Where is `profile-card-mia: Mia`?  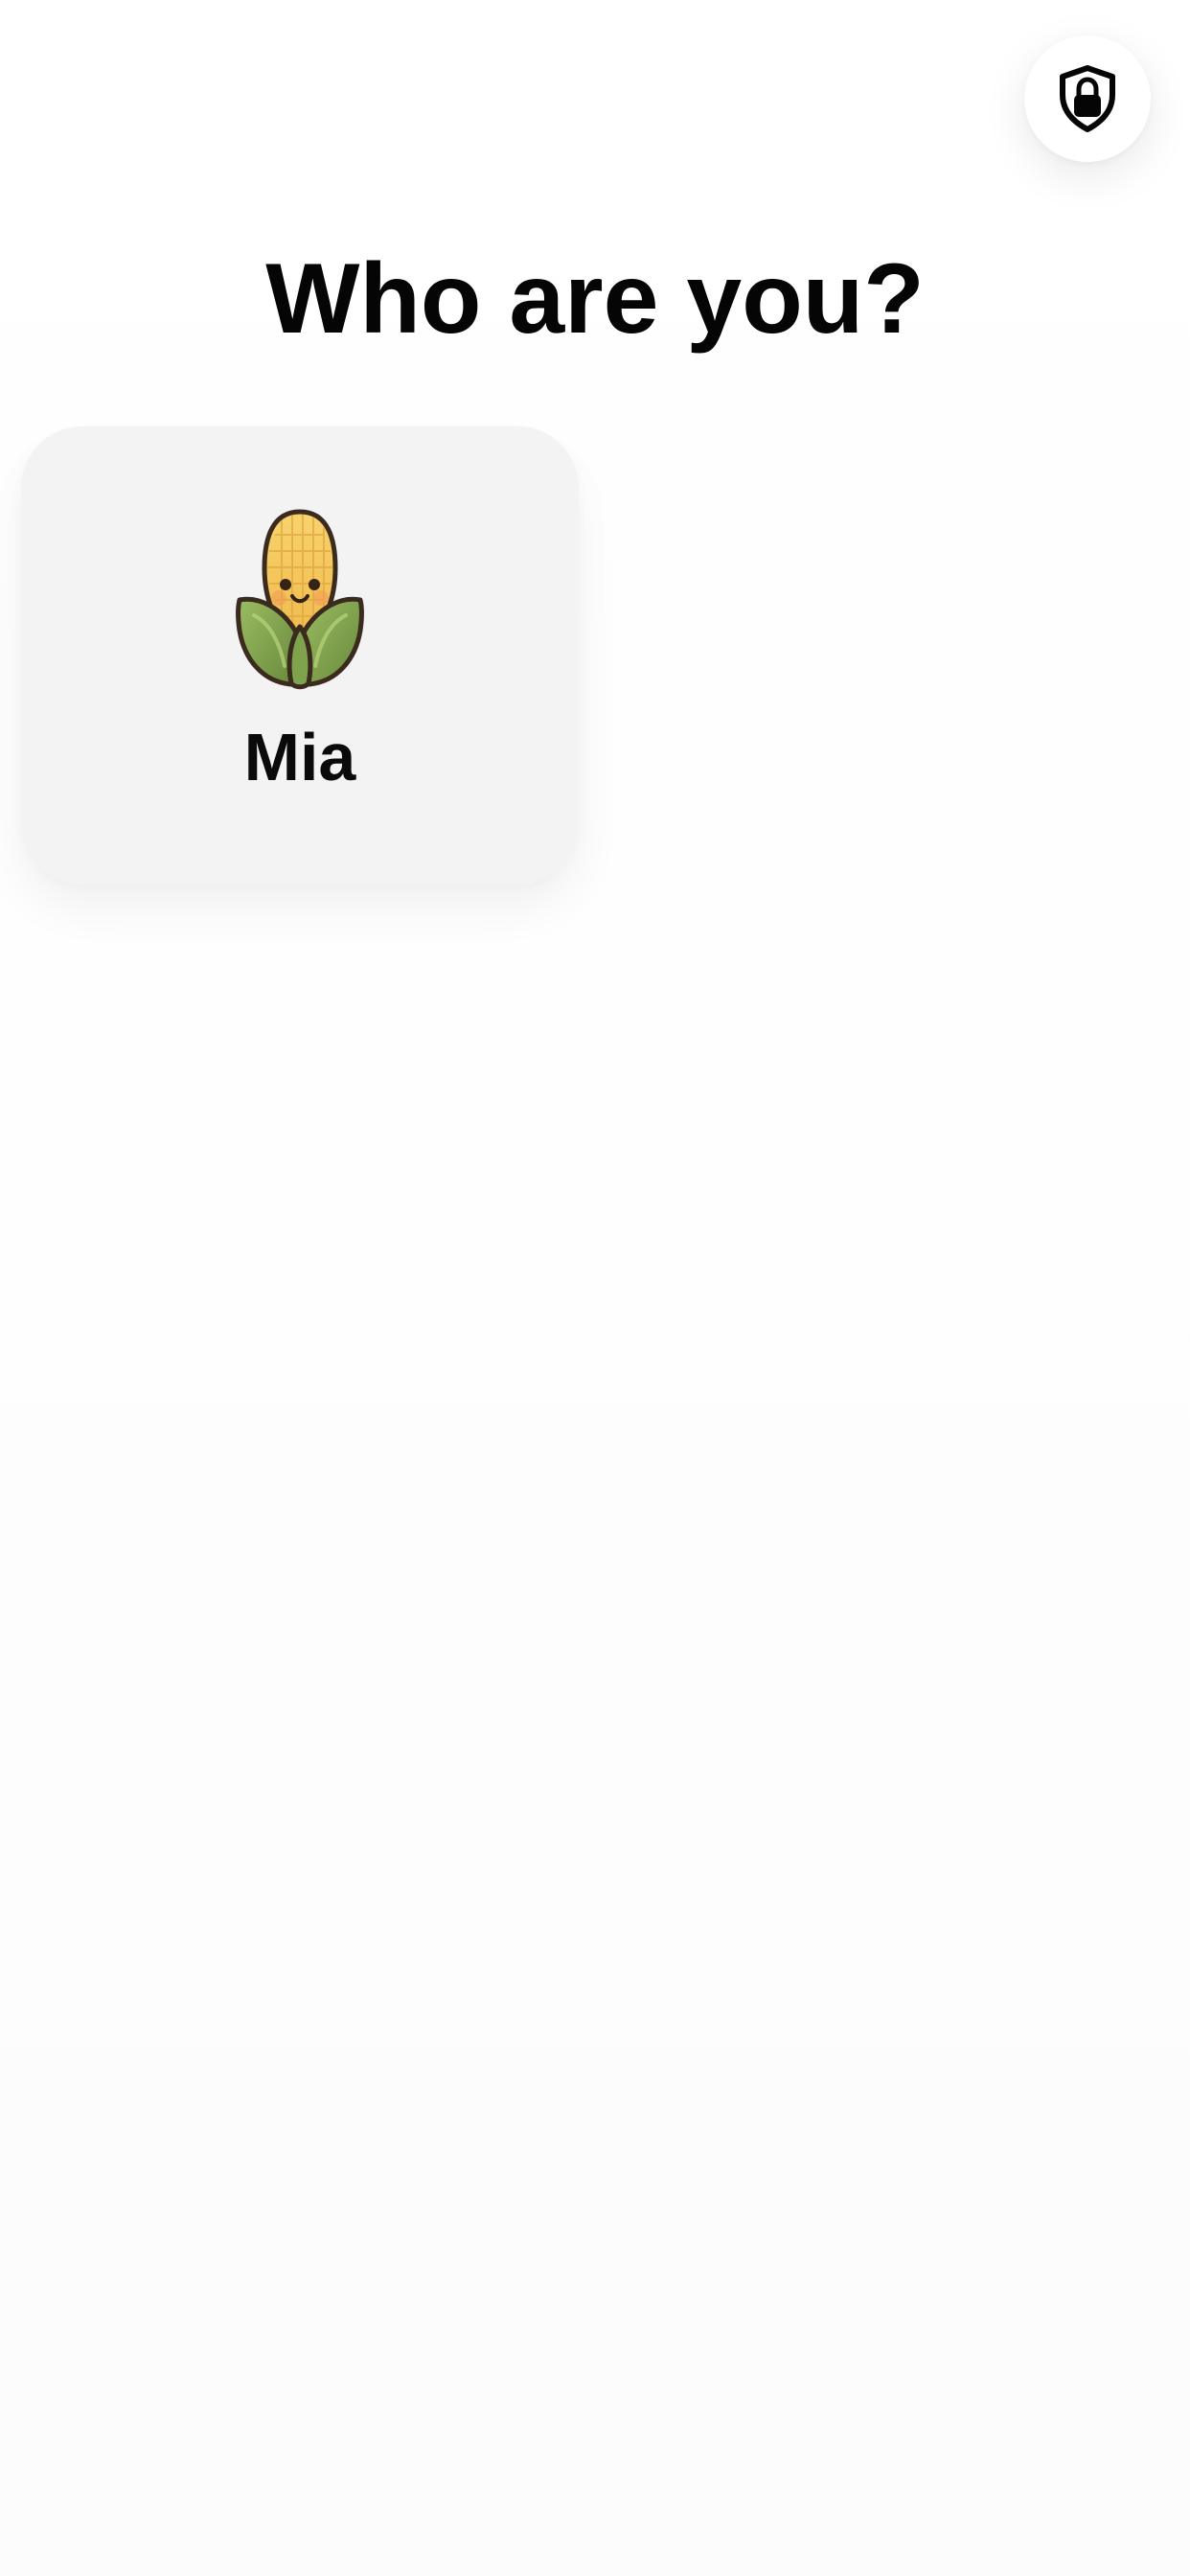 profile-card-mia: Mia is located at coordinates (300, 655).